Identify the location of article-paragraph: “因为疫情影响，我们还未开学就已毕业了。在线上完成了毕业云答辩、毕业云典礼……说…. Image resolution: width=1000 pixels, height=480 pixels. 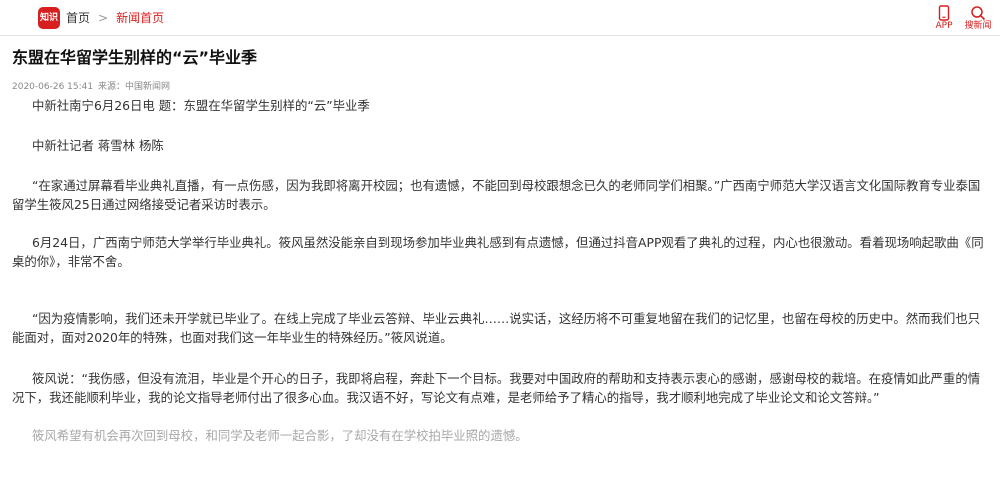
(496, 328).